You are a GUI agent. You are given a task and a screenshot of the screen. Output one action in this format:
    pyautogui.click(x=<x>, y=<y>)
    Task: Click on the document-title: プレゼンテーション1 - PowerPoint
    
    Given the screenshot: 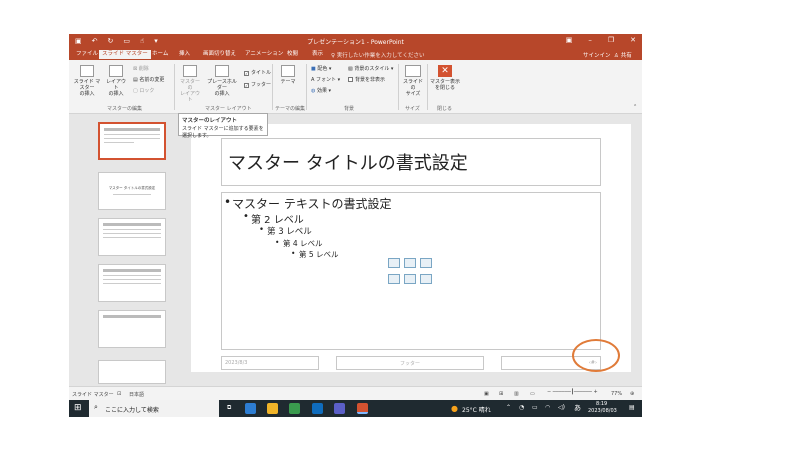 What is the action you would take?
    pyautogui.click(x=355, y=42)
    